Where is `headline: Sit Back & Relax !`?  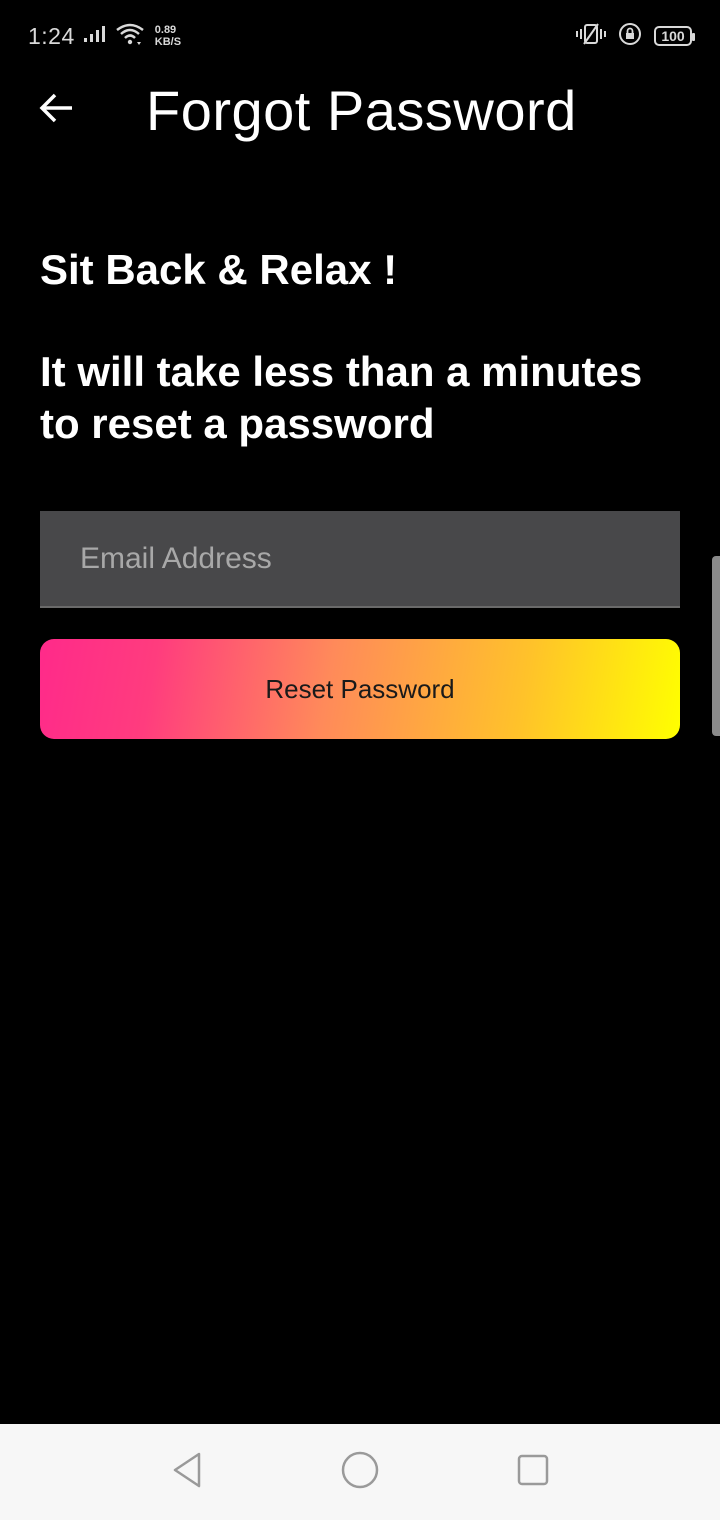
headline: Sit Back & Relax ! is located at coordinates (219, 269).